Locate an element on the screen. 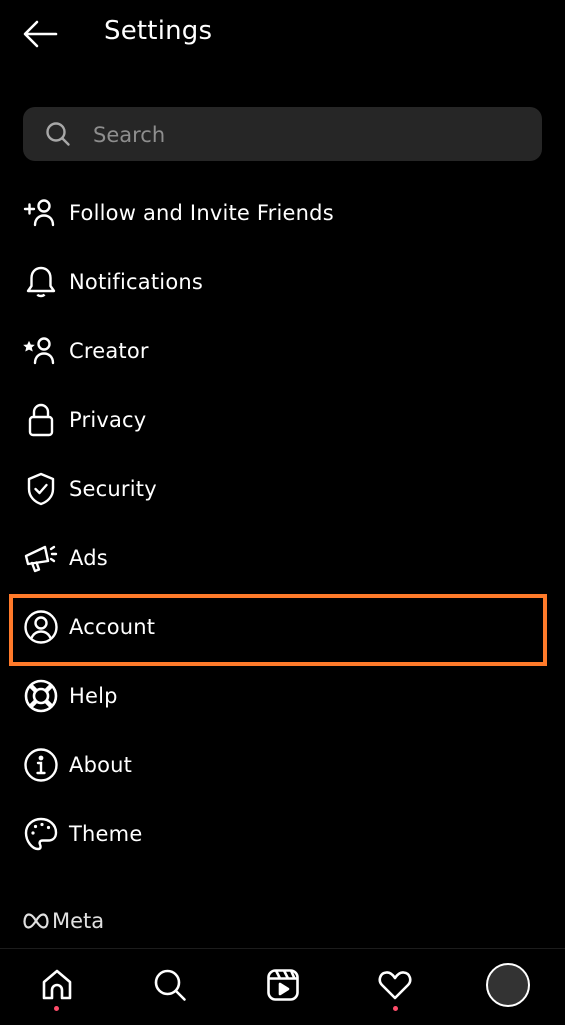 The height and width of the screenshot is (1025, 565). menu-item-label: About is located at coordinates (101, 765).